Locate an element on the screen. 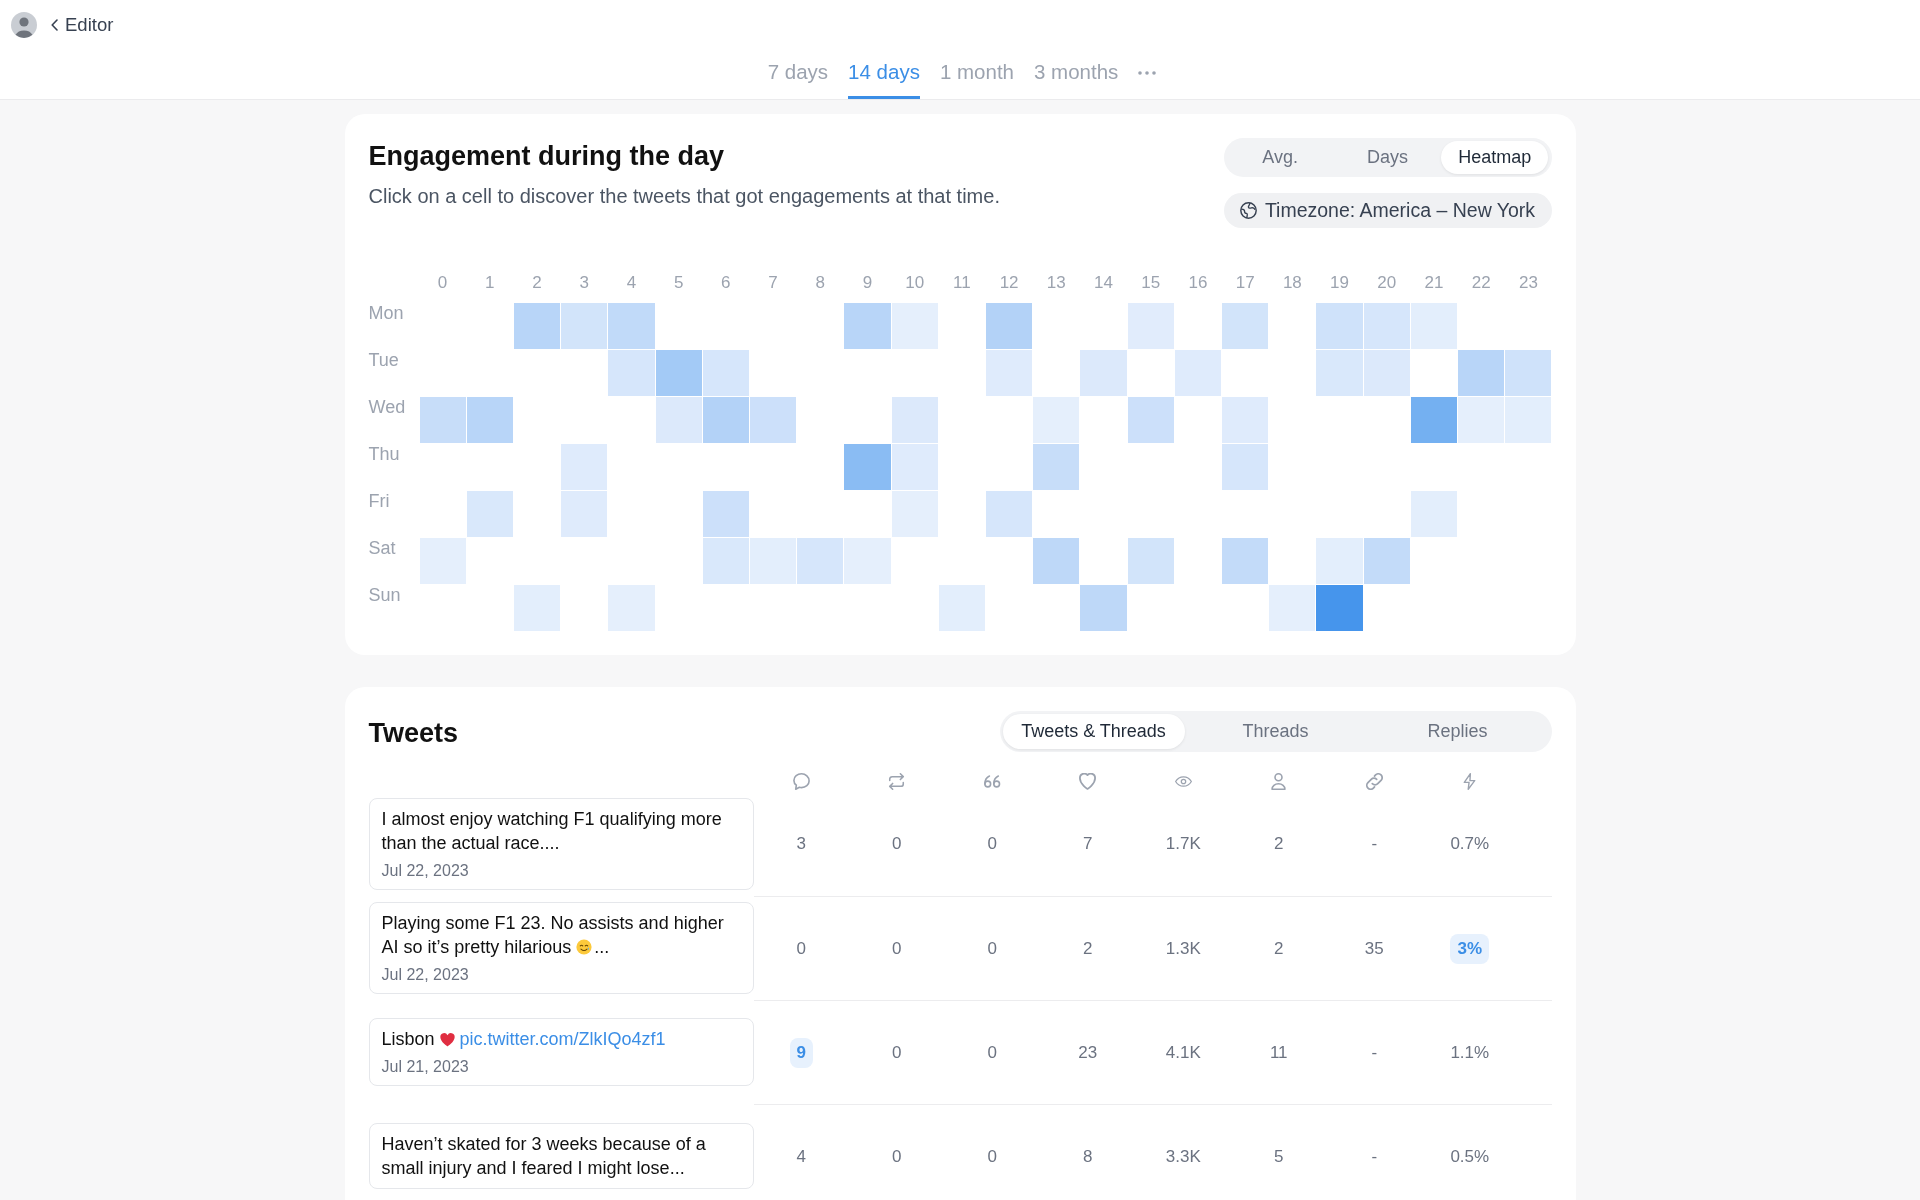 The height and width of the screenshot is (1200, 1920). tweet-link: pic.twitter.com/ZlkIQo4zf1 is located at coordinates (562, 1039).